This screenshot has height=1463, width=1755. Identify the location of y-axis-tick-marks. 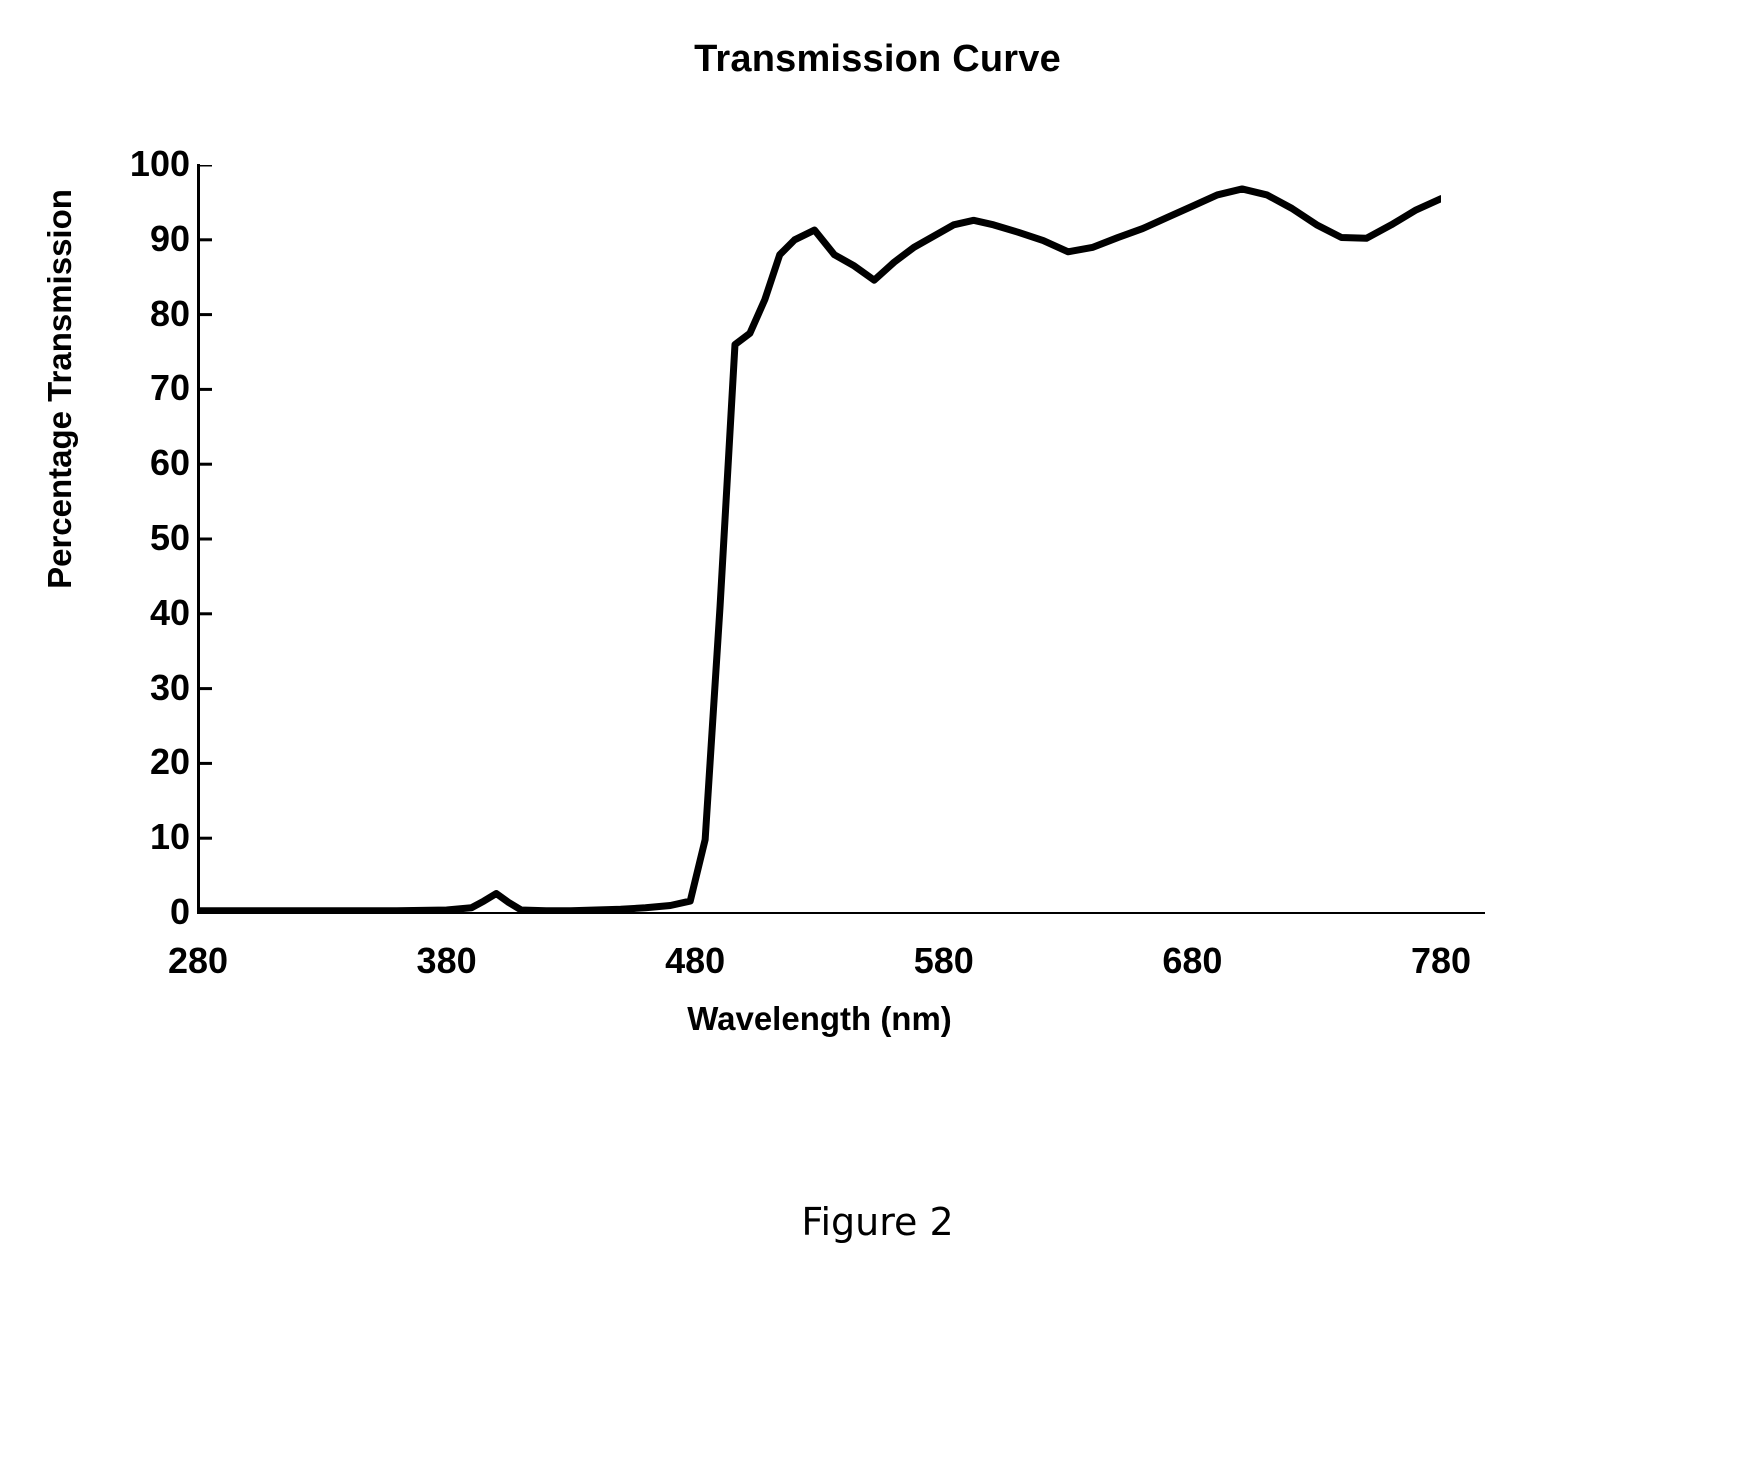
(205, 539).